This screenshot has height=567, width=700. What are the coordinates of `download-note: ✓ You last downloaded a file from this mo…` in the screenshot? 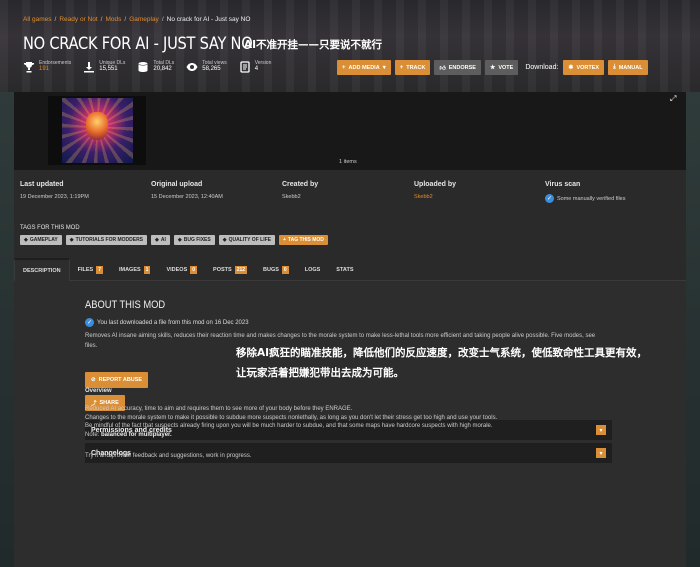 It's located at (167, 322).